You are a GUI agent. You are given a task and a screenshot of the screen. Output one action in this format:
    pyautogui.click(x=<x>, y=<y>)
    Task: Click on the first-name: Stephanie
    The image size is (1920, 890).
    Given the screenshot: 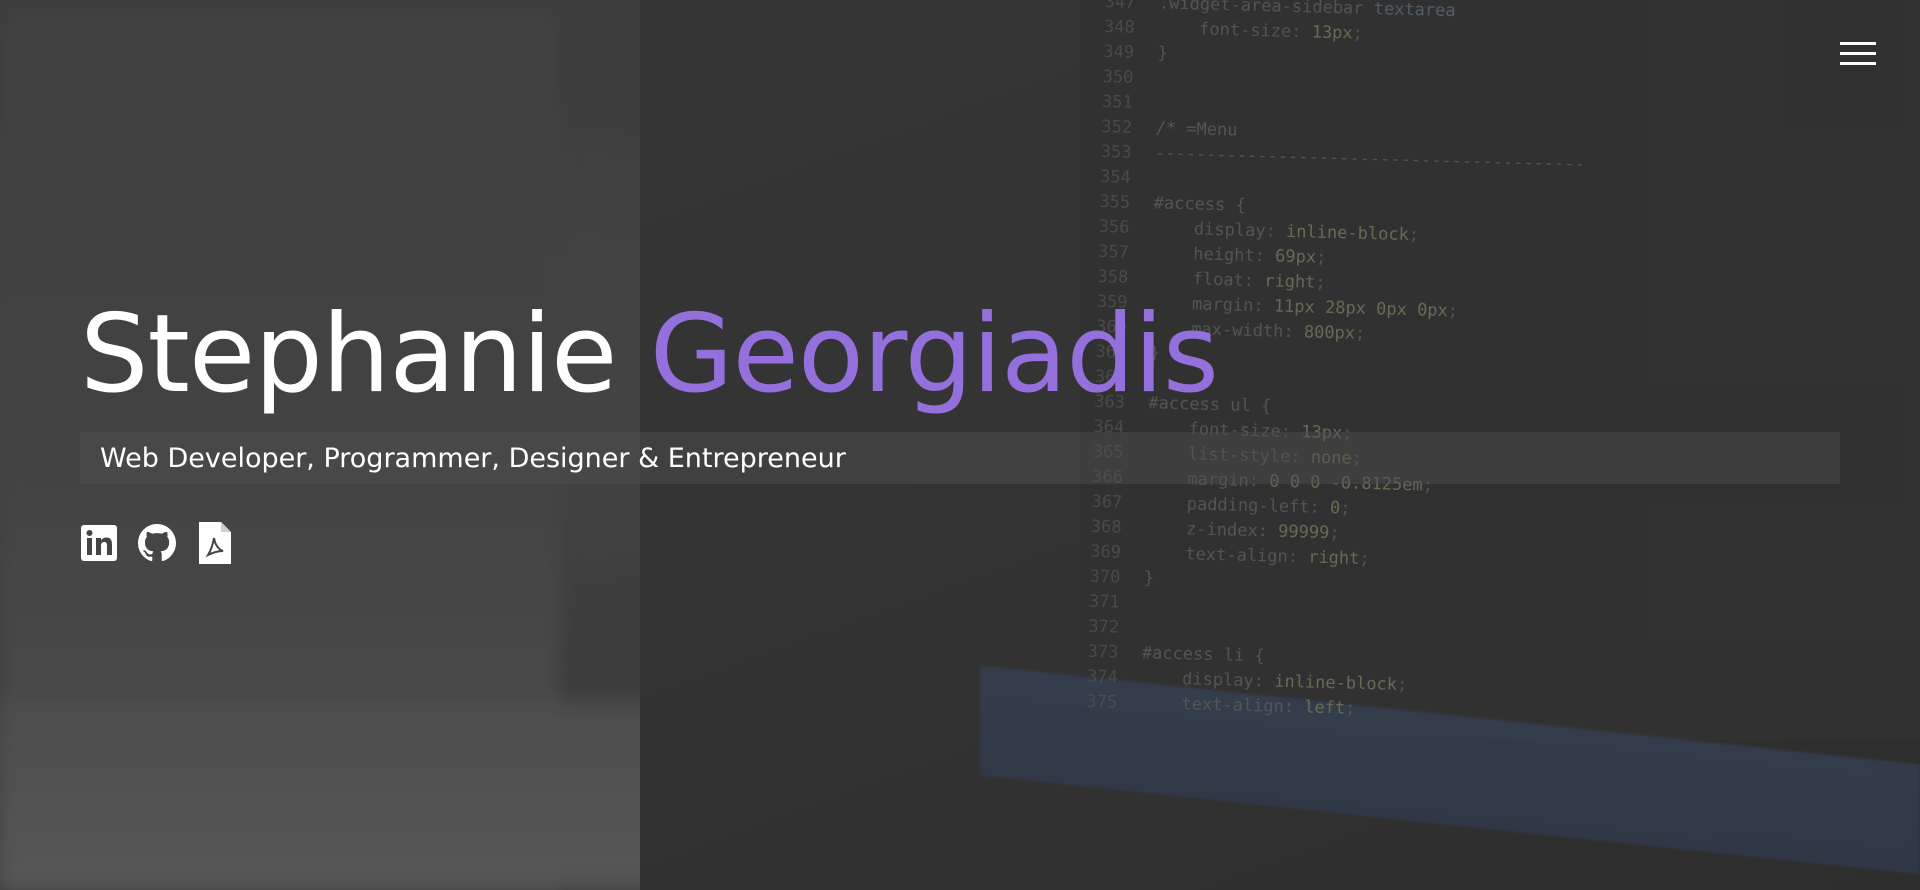 What is the action you would take?
    pyautogui.click(x=348, y=354)
    